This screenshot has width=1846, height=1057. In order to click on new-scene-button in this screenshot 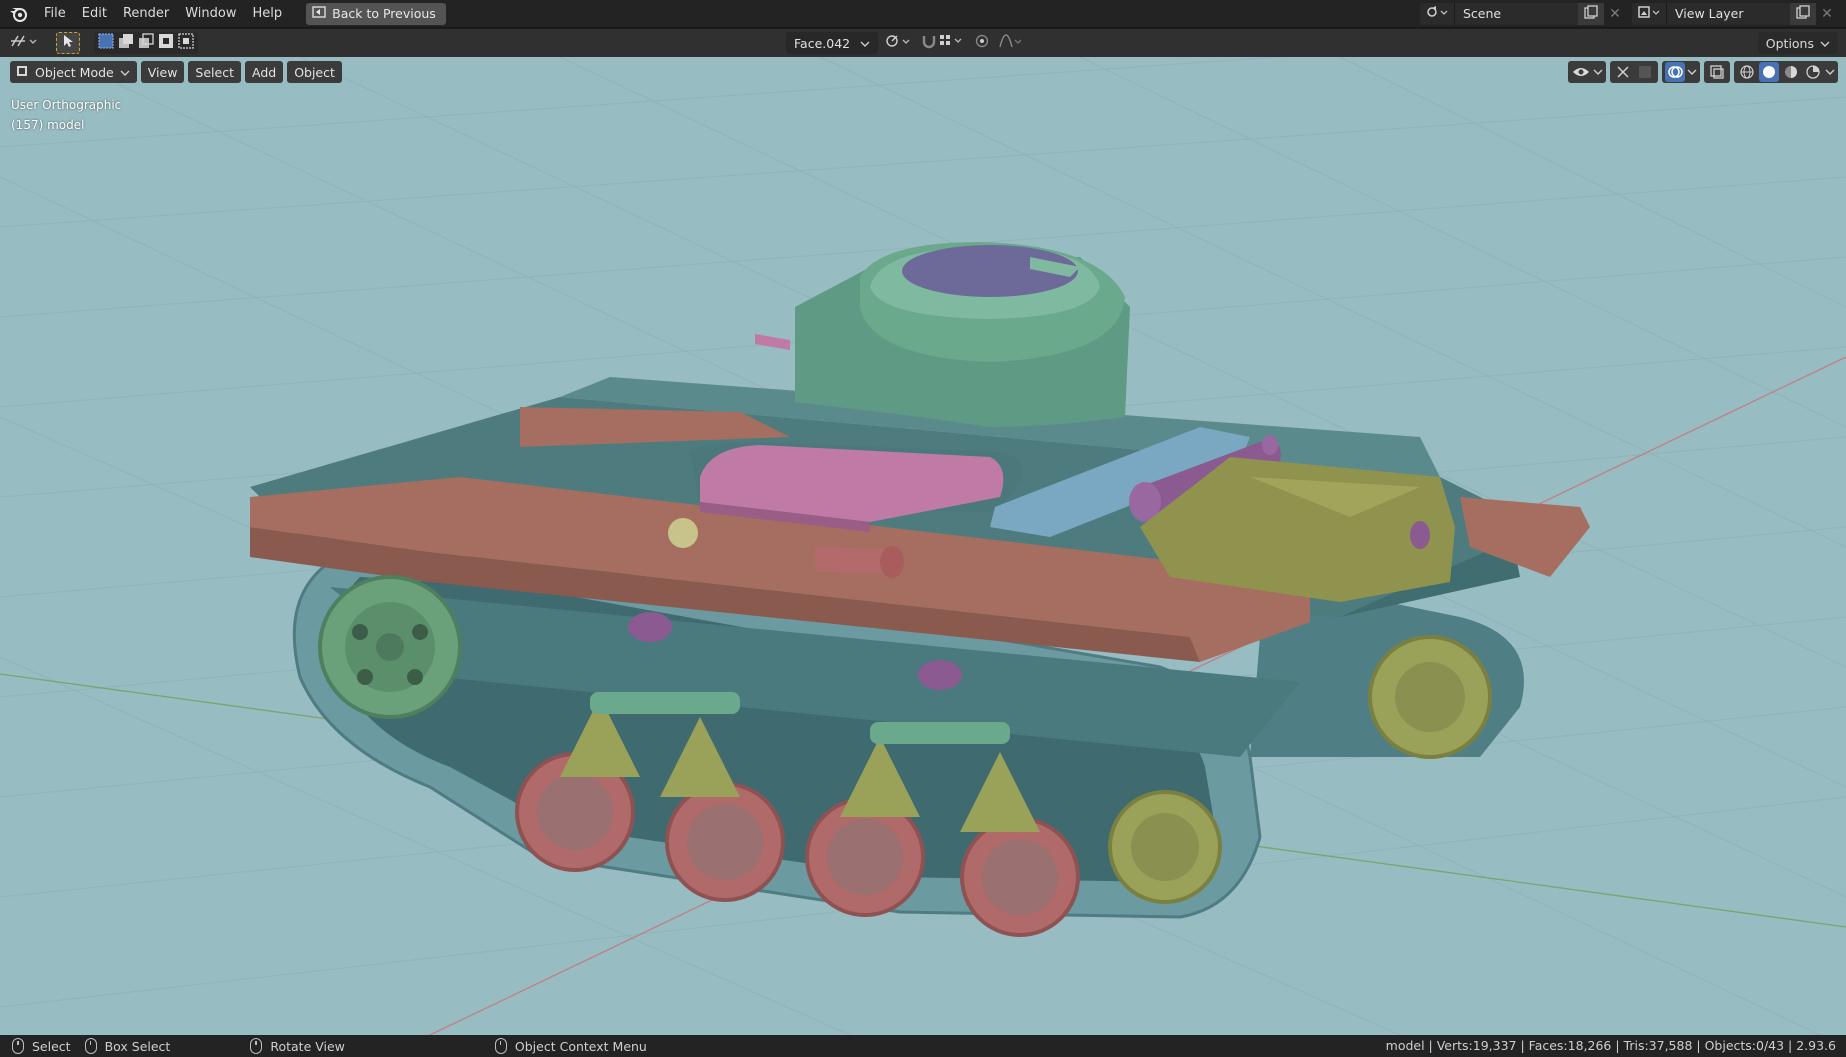, I will do `click(1591, 14)`.